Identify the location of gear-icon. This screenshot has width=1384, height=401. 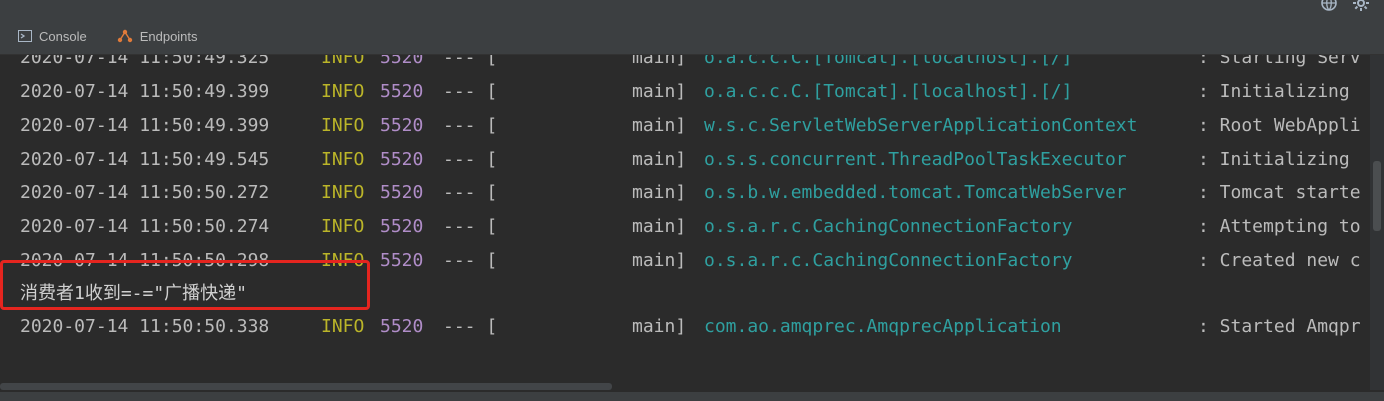
(1361, 8).